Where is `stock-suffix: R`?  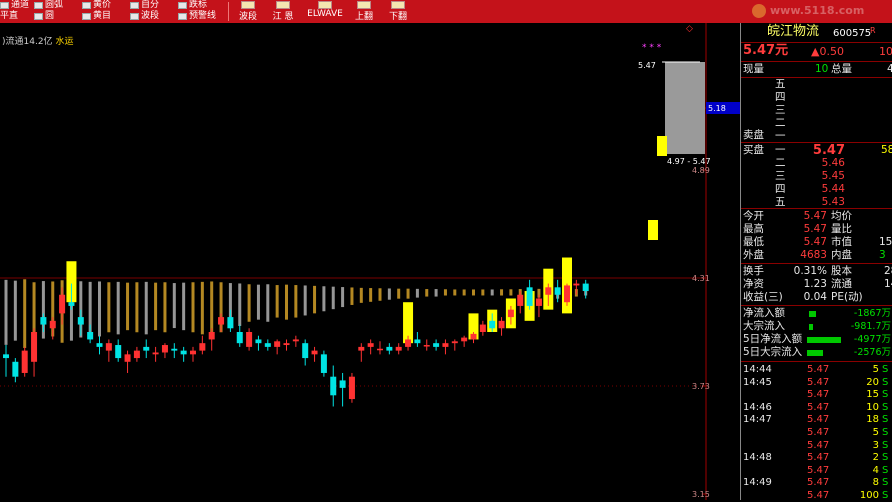
stock-suffix: R is located at coordinates (873, 30).